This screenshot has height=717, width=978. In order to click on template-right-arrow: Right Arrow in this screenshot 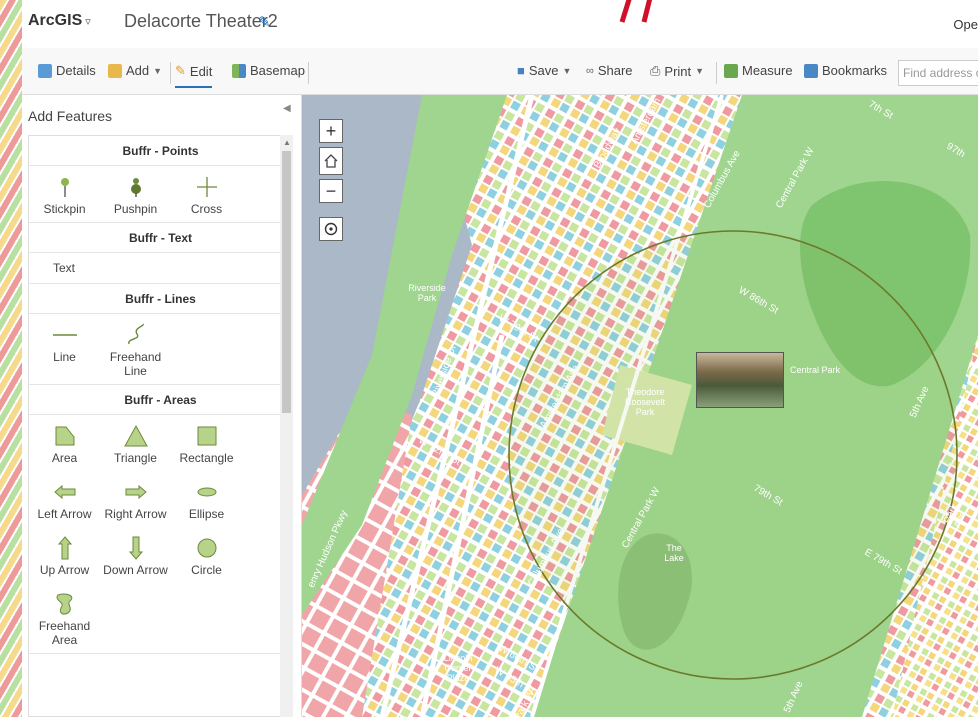, I will do `click(135, 499)`.